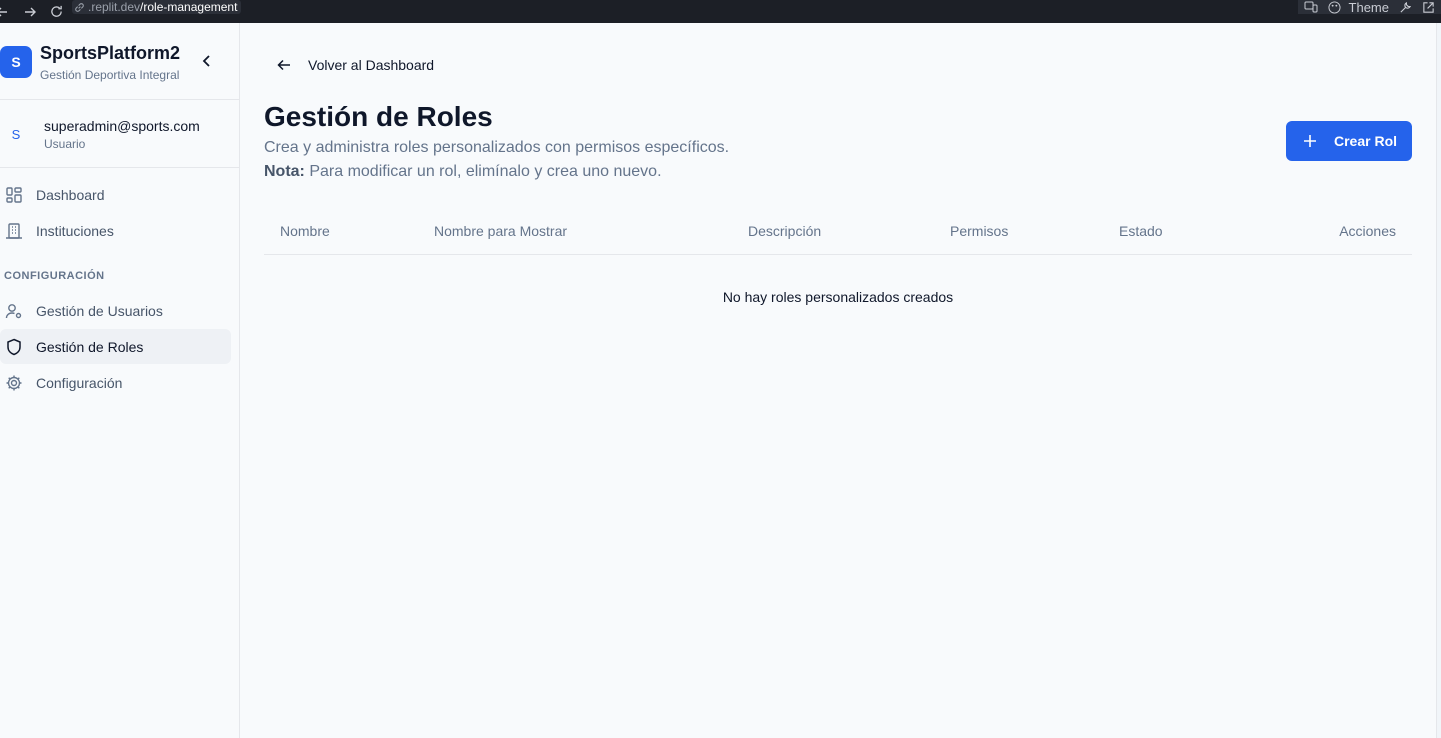  Describe the element at coordinates (1428, 7) in the screenshot. I see `open-external-icon` at that location.